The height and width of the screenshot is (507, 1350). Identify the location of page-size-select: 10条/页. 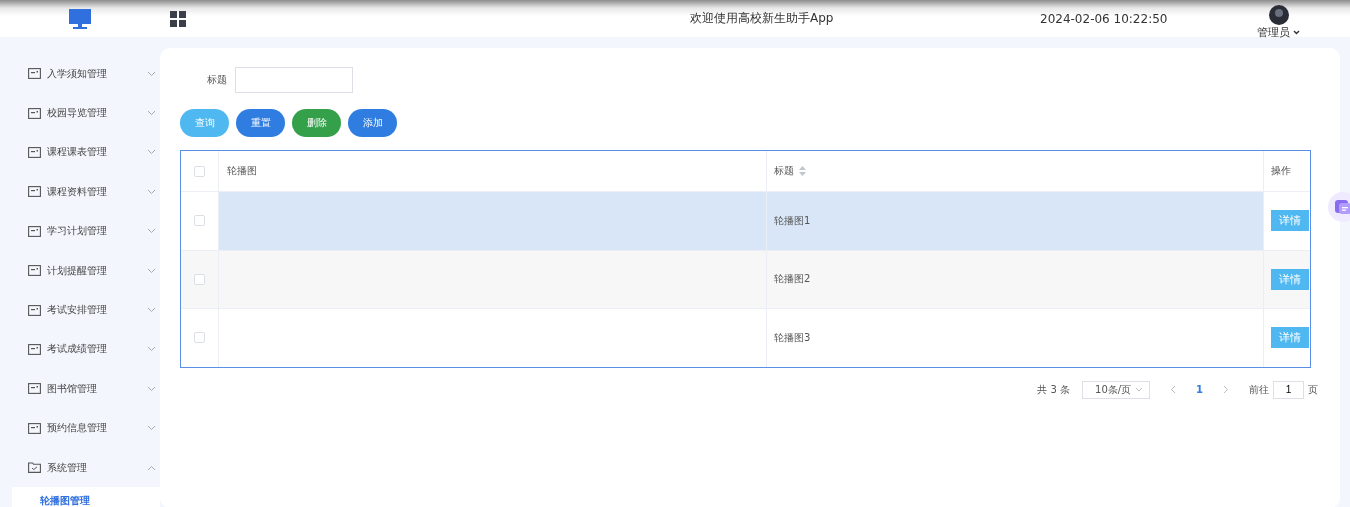
(1116, 389).